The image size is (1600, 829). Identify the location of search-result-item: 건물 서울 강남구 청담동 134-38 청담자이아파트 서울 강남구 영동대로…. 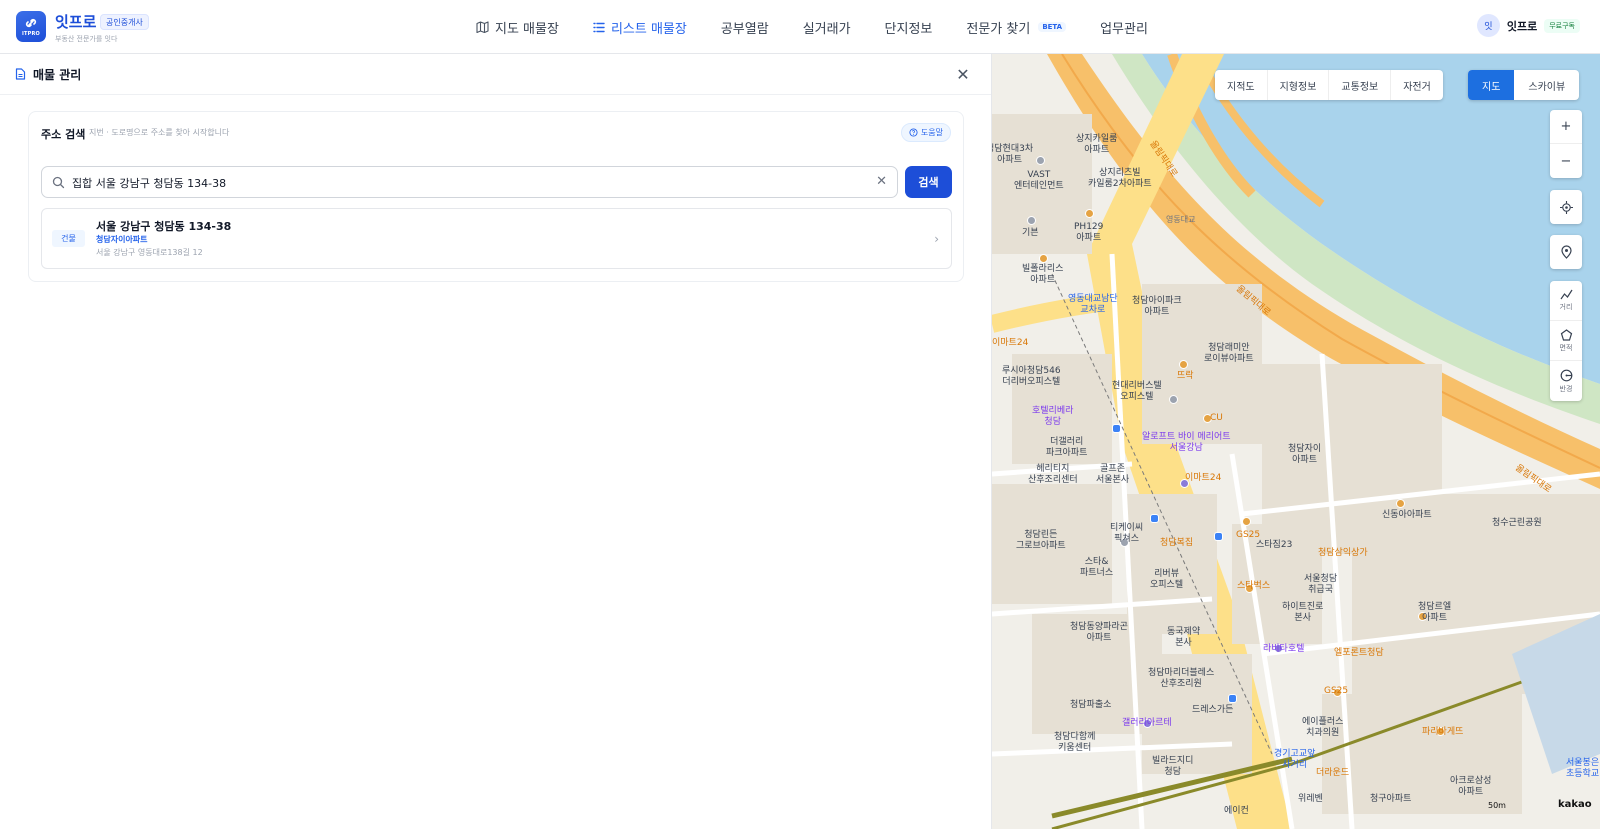
(496, 238).